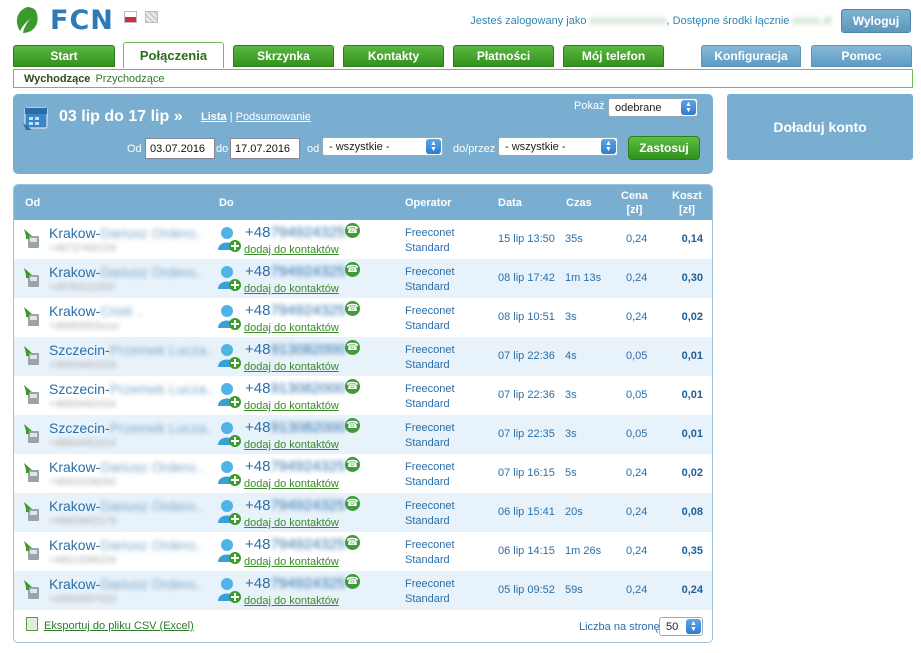 The image size is (921, 653). I want to click on call-cost: 0,01, so click(692, 356).